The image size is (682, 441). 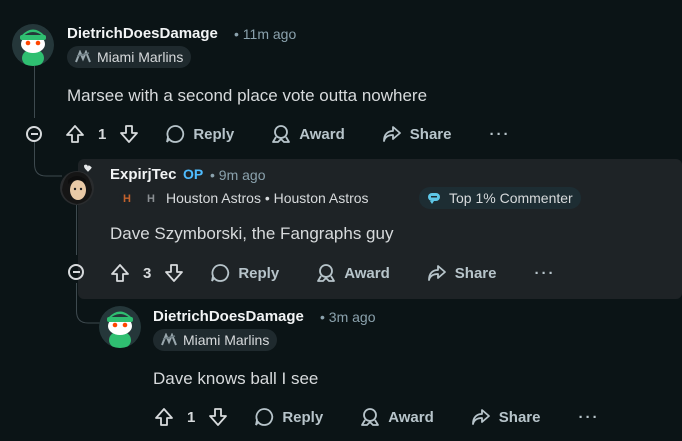 What do you see at coordinates (267, 198) in the screenshot?
I see `flair-text: Houston Astros • Houston Astros` at bounding box center [267, 198].